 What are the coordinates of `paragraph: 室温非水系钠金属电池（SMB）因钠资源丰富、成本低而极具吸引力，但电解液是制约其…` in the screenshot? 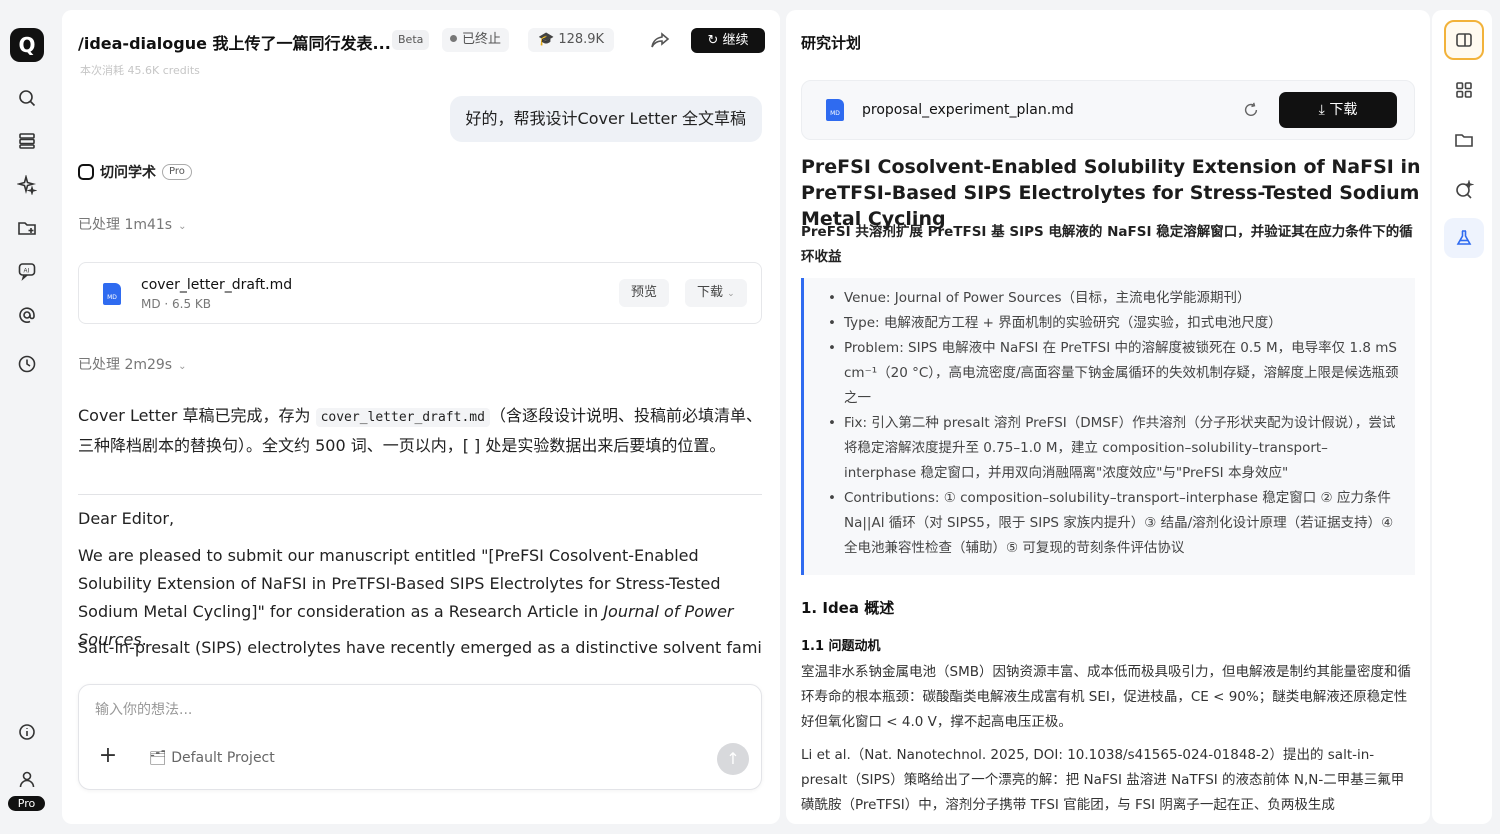 It's located at (1106, 697).